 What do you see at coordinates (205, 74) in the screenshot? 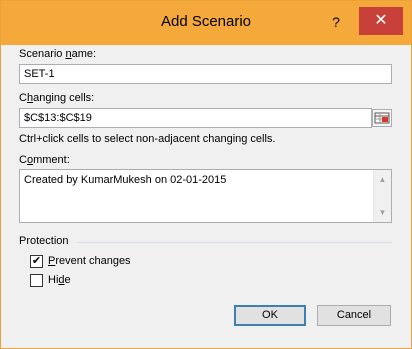
I see `scenario-name-input: SET-1` at bounding box center [205, 74].